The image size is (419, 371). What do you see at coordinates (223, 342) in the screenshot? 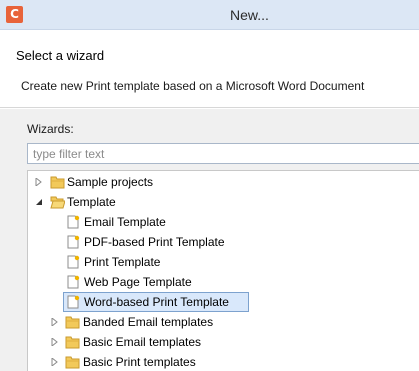
I see `tree-item-basic-email-templates: Basic Email templates` at bounding box center [223, 342].